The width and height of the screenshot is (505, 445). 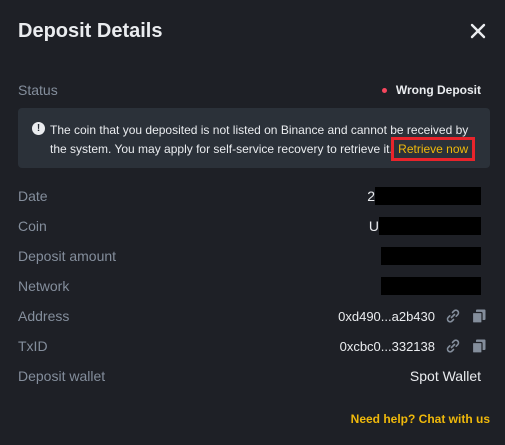 What do you see at coordinates (90, 31) in the screenshot?
I see `dialog-title: Deposit Details` at bounding box center [90, 31].